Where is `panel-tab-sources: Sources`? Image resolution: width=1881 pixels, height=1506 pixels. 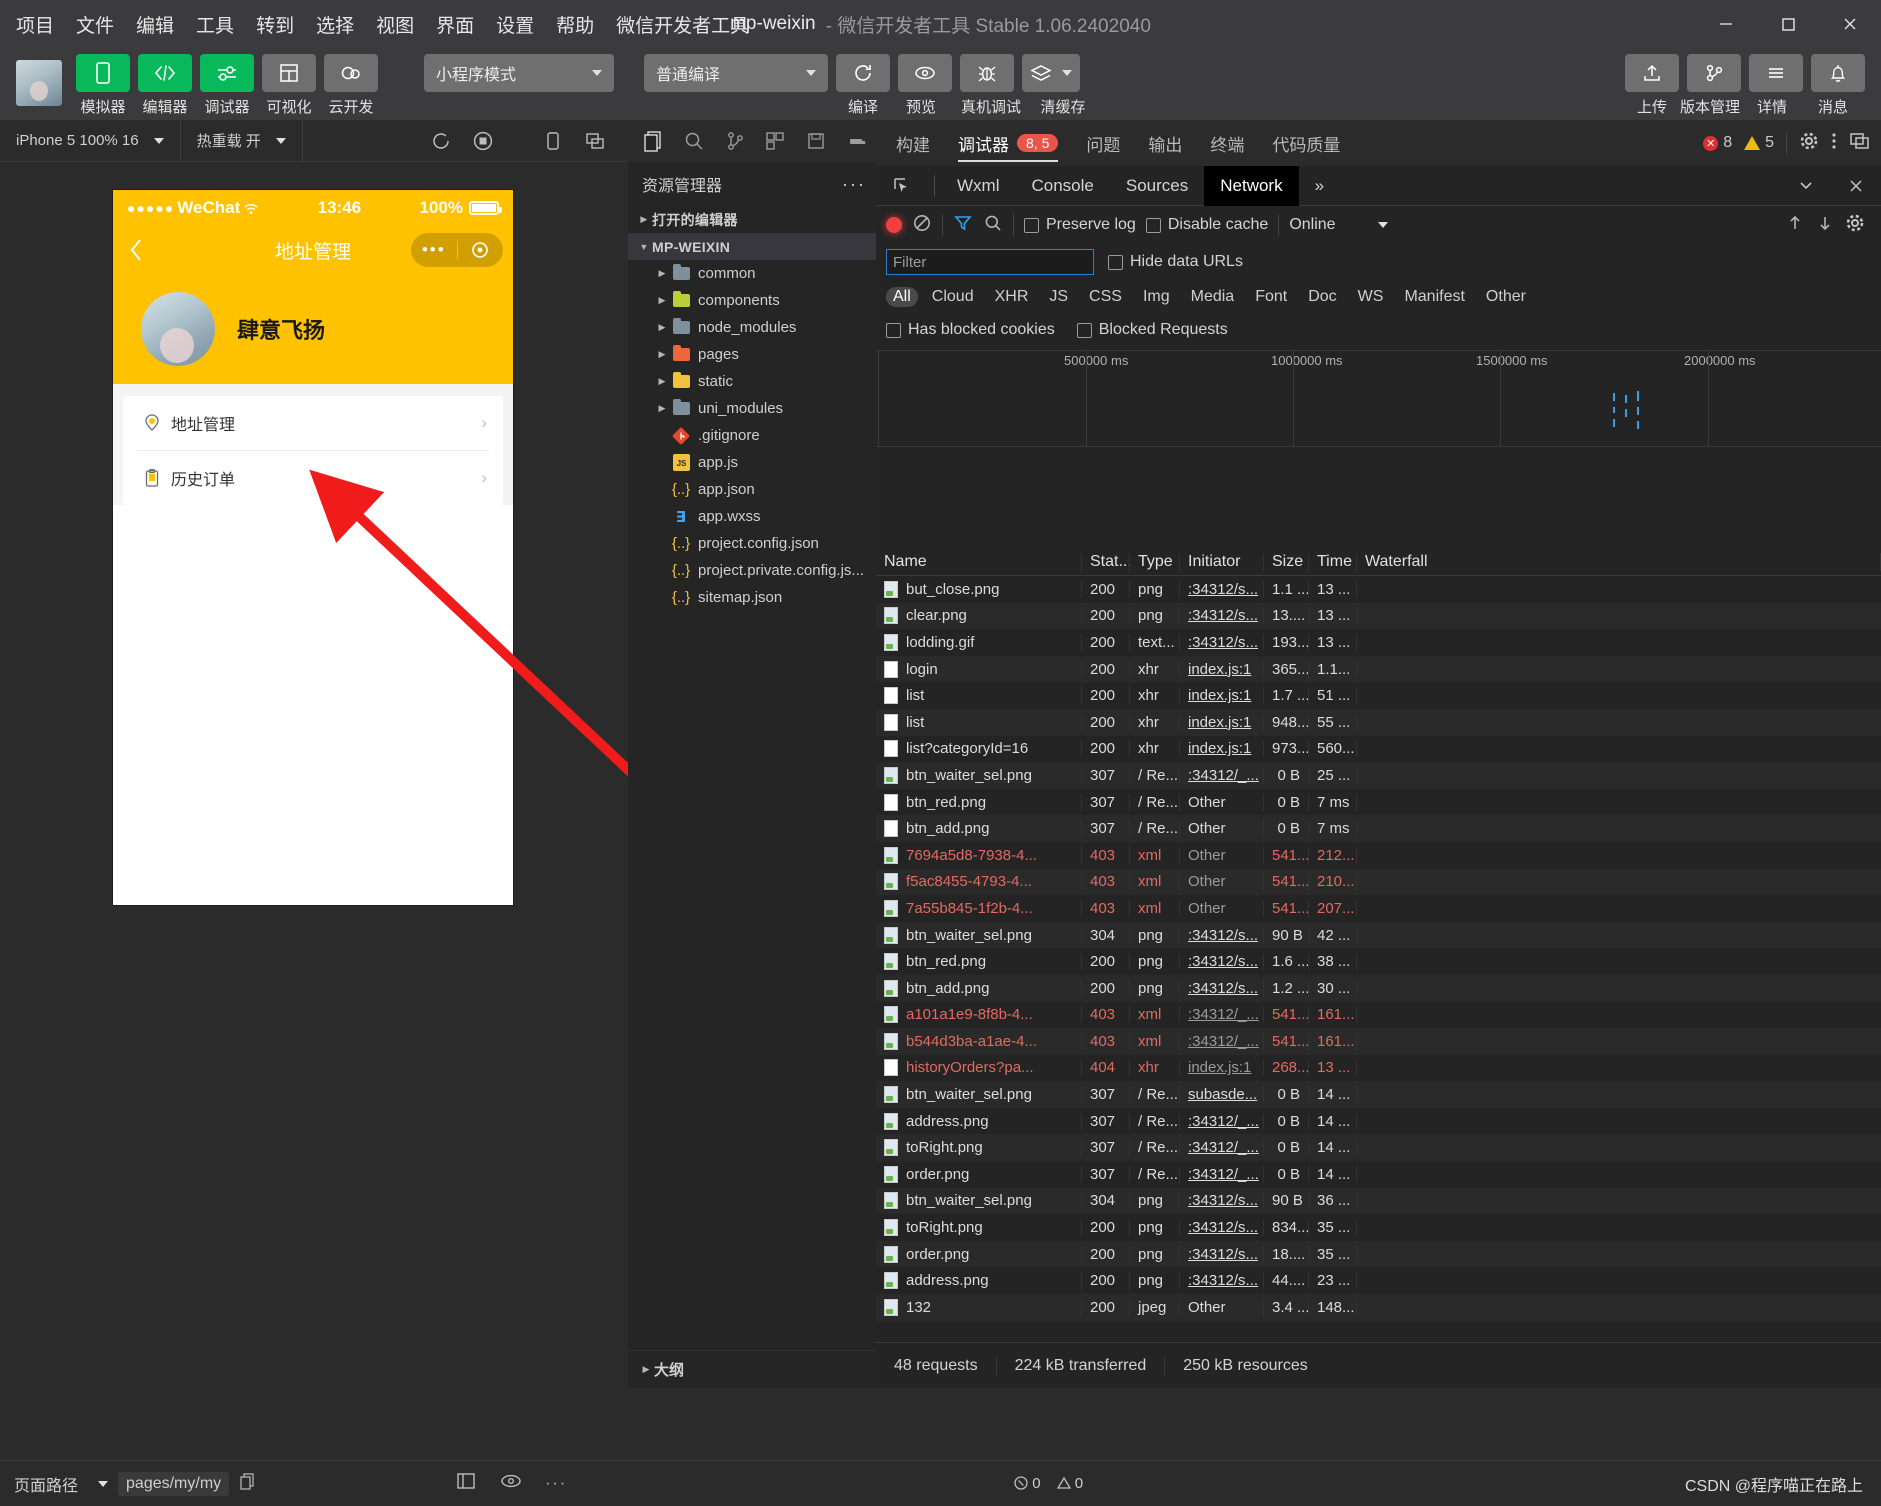 panel-tab-sources: Sources is located at coordinates (1157, 186).